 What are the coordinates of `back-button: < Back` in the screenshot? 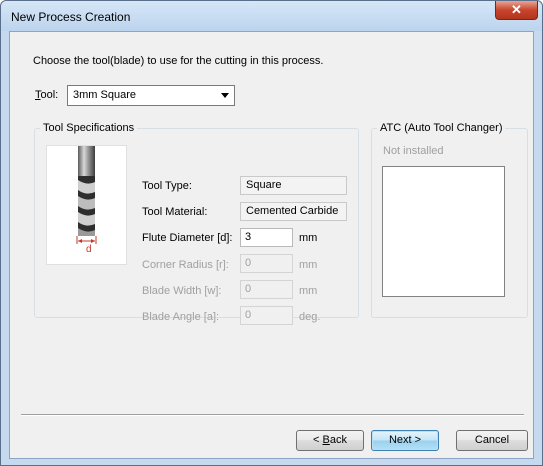 It's located at (330, 440).